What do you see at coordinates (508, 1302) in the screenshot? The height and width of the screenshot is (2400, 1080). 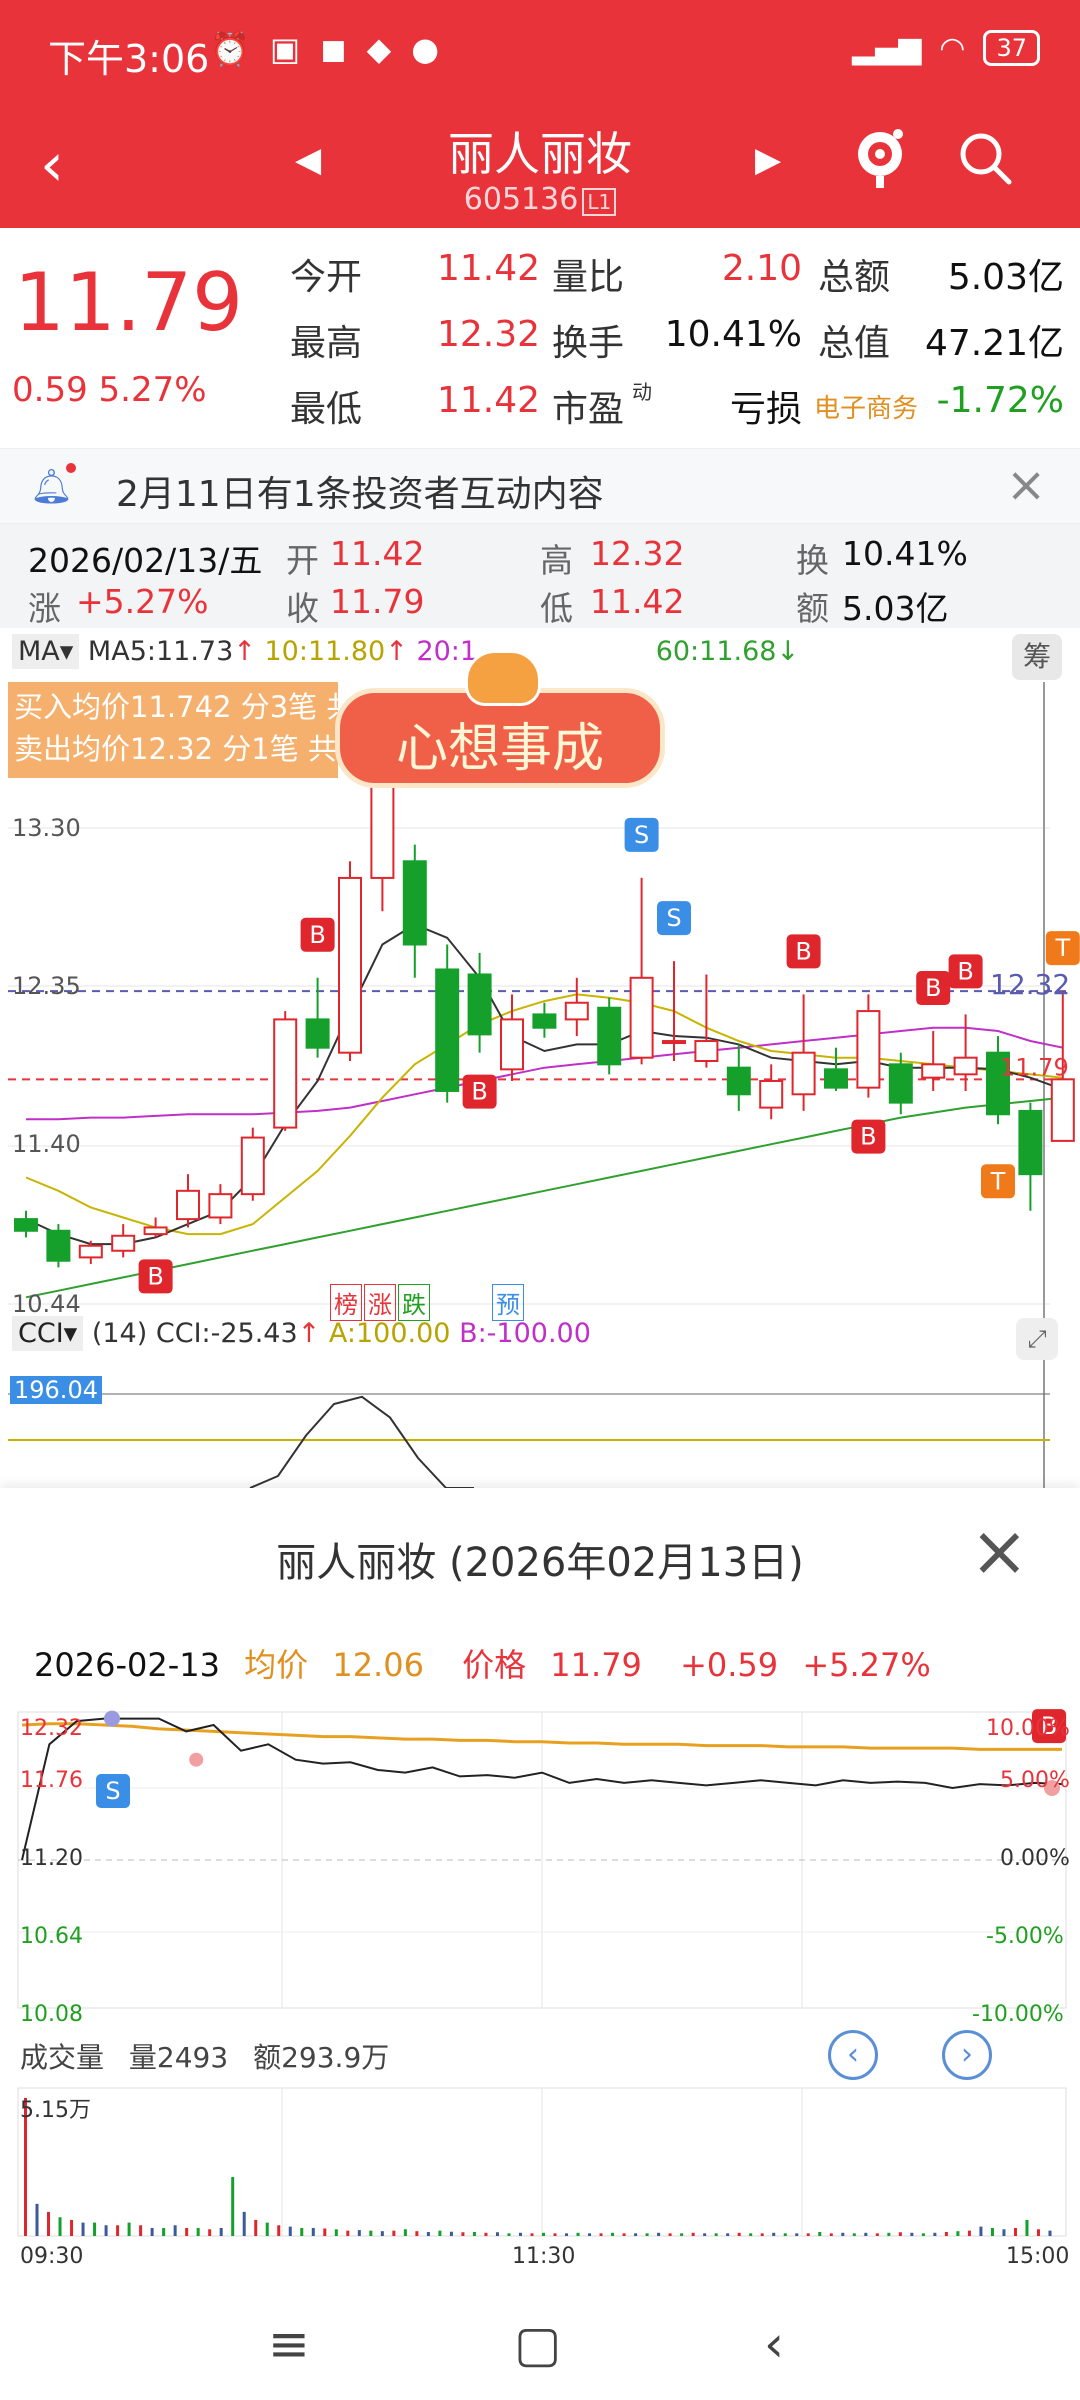 I see `tag-forecast: 预` at bounding box center [508, 1302].